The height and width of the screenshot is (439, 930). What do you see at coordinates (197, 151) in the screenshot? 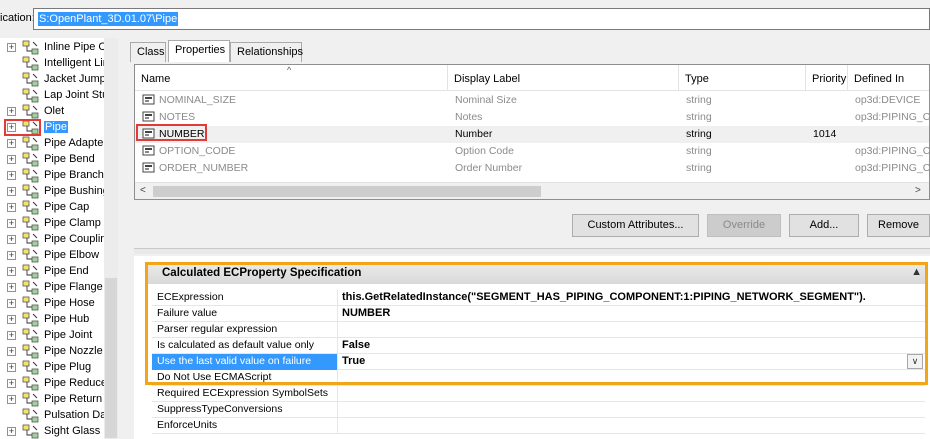
I see `table-cell-name: OPTION_CODE` at bounding box center [197, 151].